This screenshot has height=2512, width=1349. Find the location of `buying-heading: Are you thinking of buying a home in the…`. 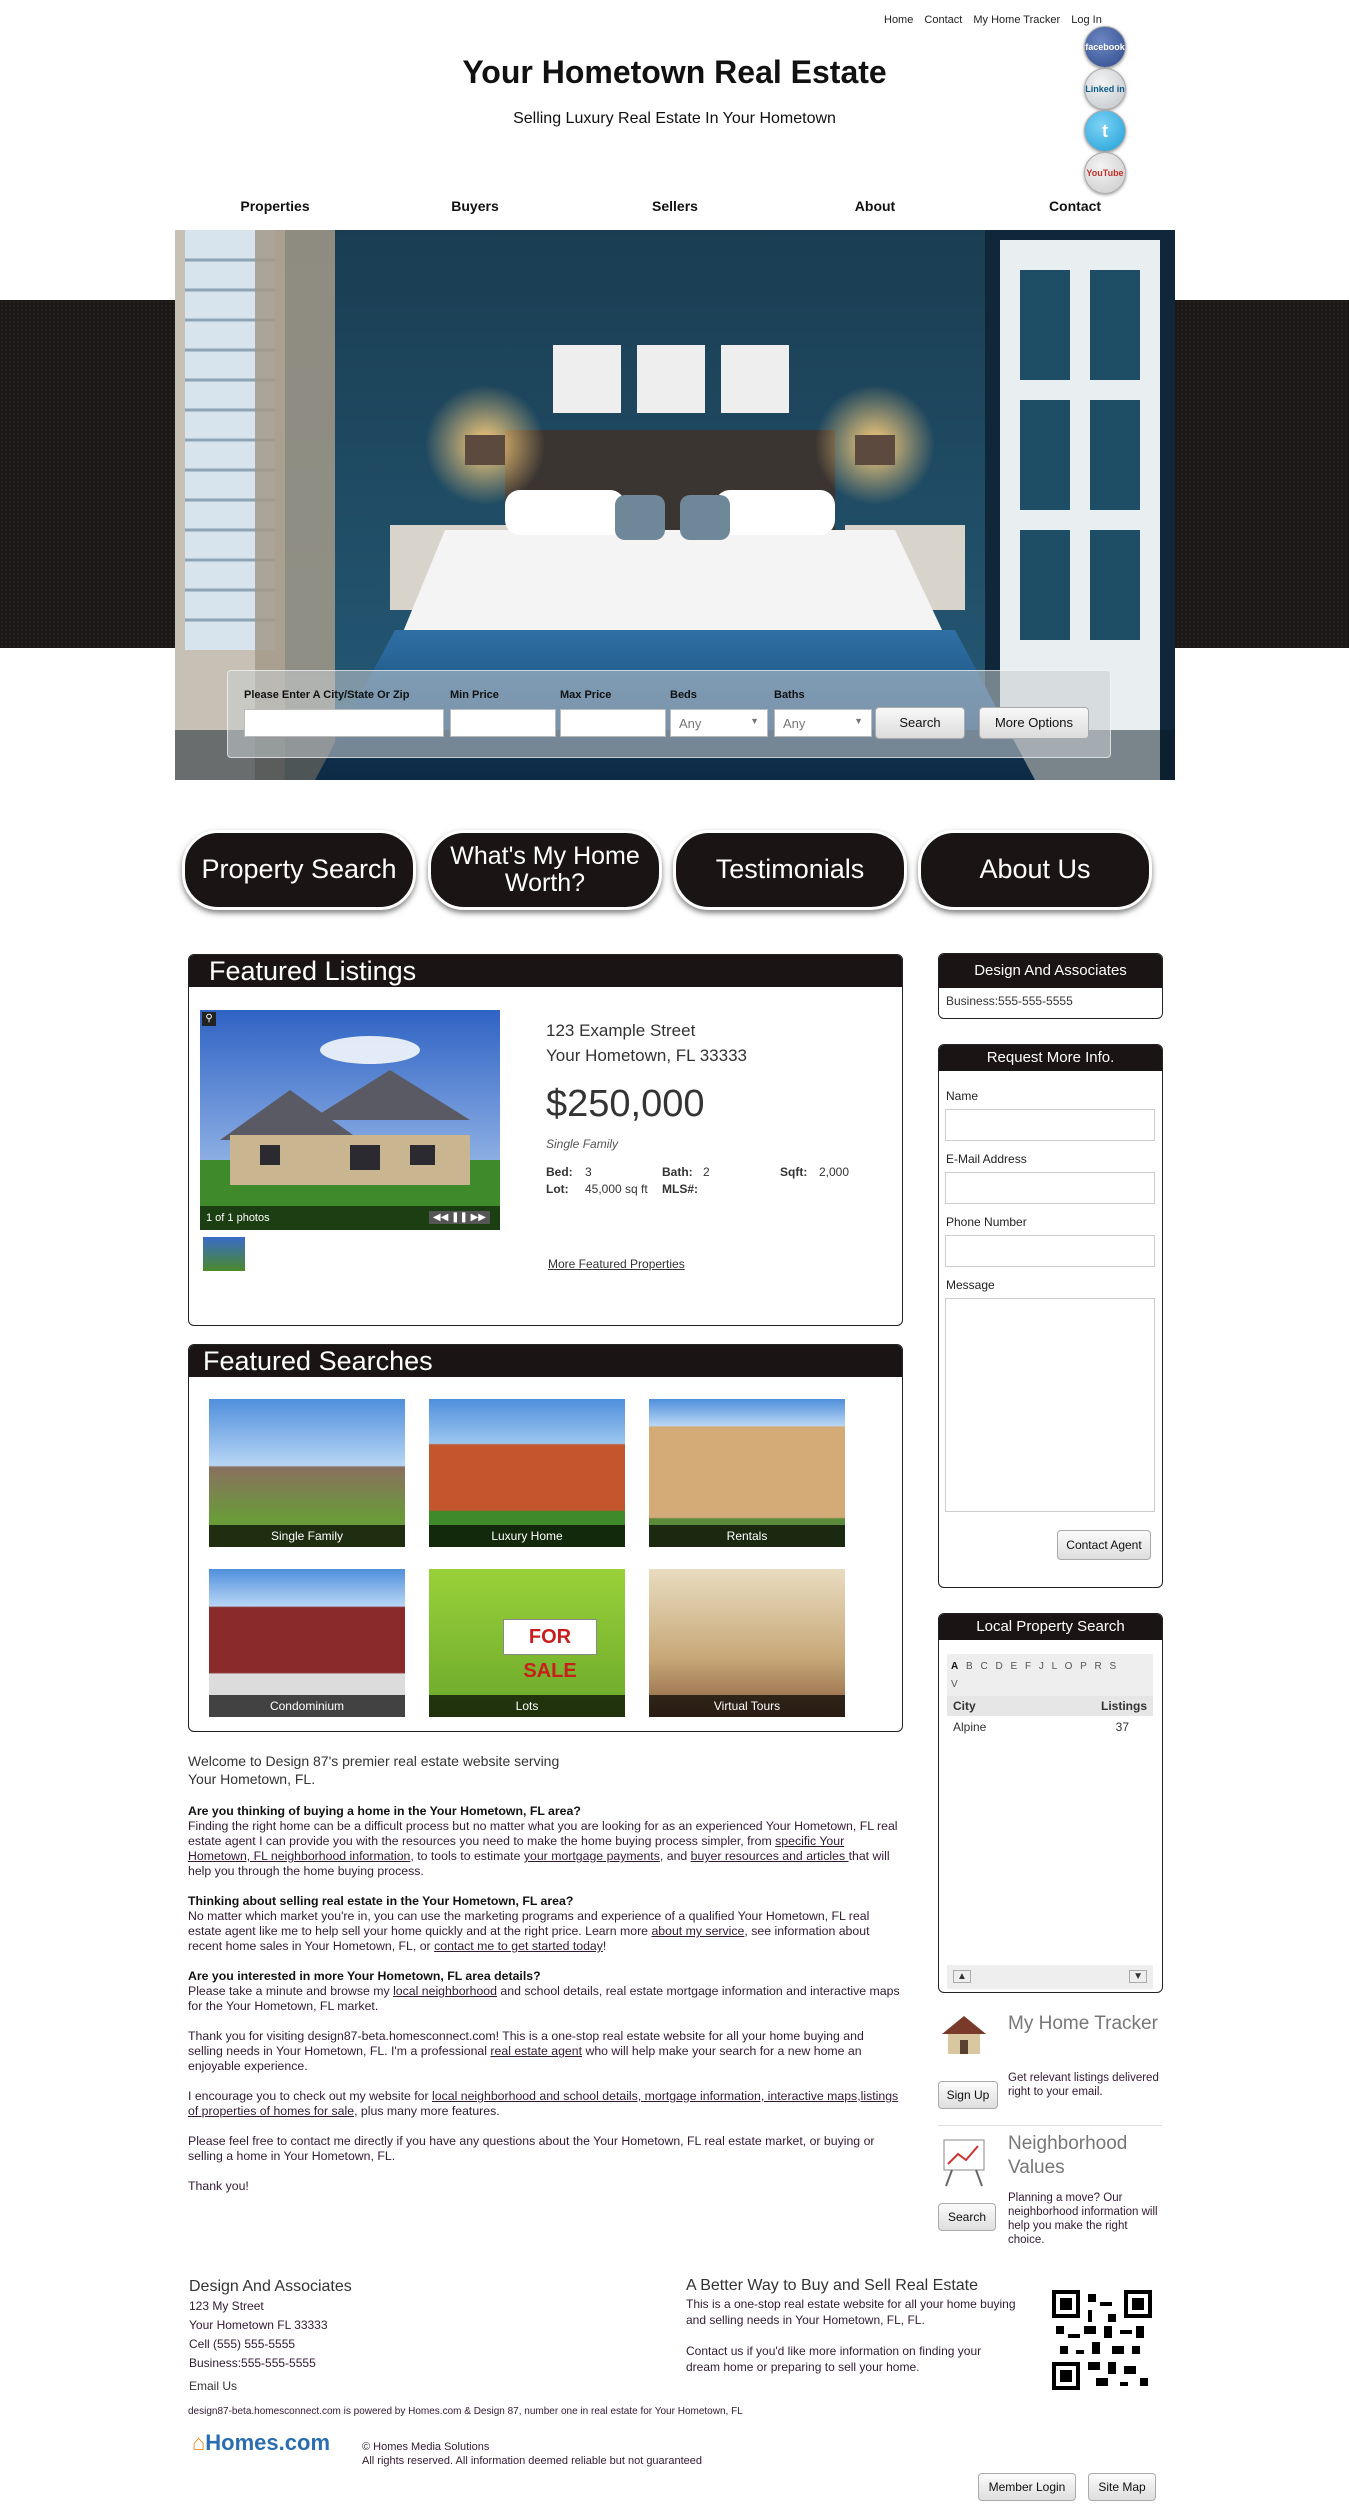

buying-heading: Are you thinking of buying a home in the… is located at coordinates (384, 1811).